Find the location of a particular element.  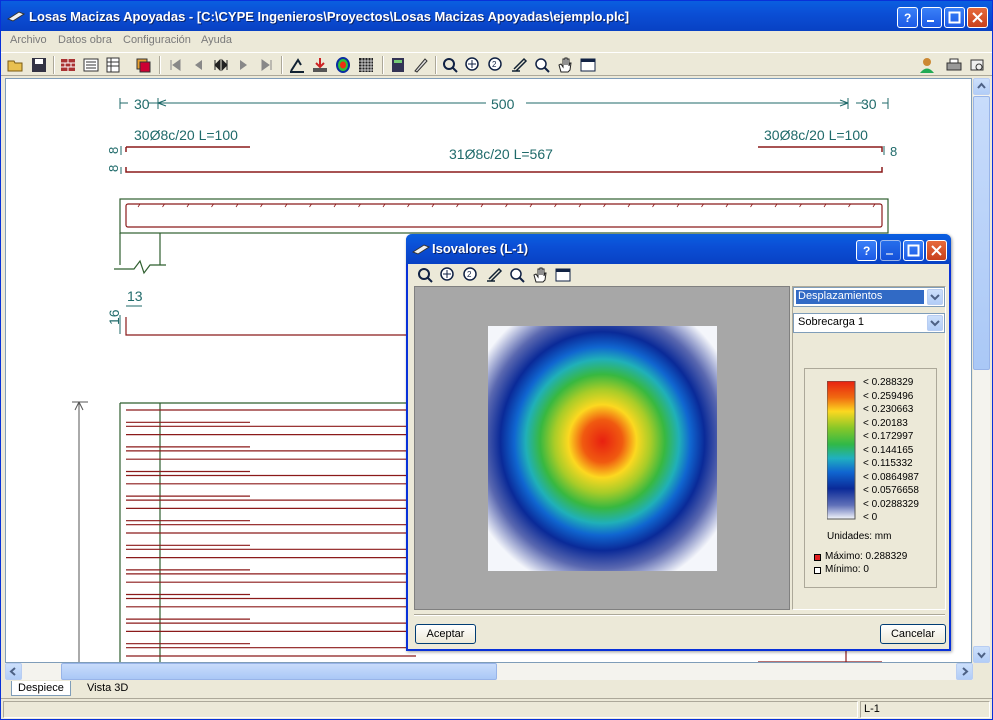

measure-icon is located at coordinates (297, 65).